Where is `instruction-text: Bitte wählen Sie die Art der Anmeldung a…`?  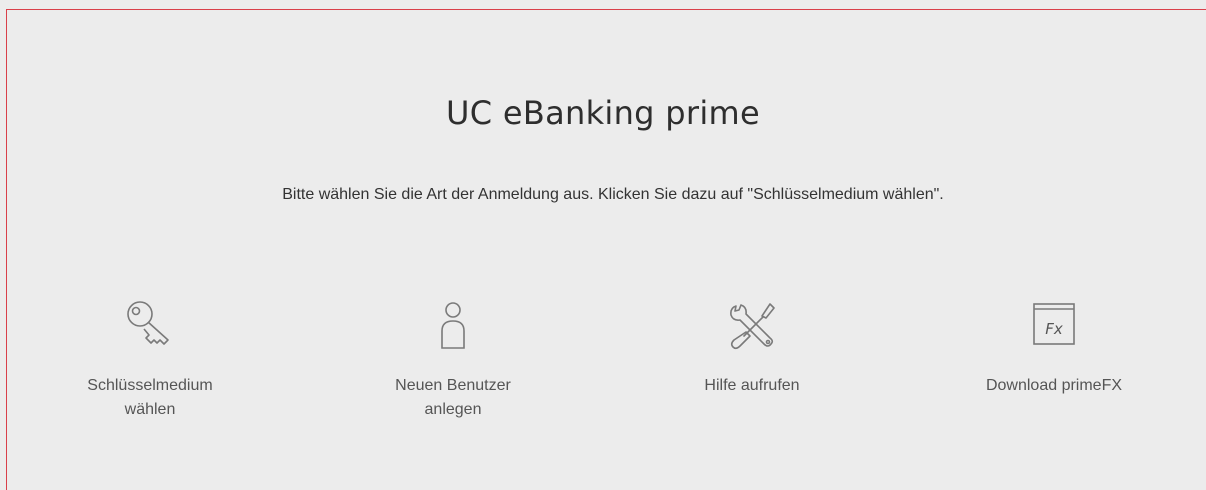
instruction-text: Bitte wählen Sie die Art der Anmeldung a… is located at coordinates (613, 194).